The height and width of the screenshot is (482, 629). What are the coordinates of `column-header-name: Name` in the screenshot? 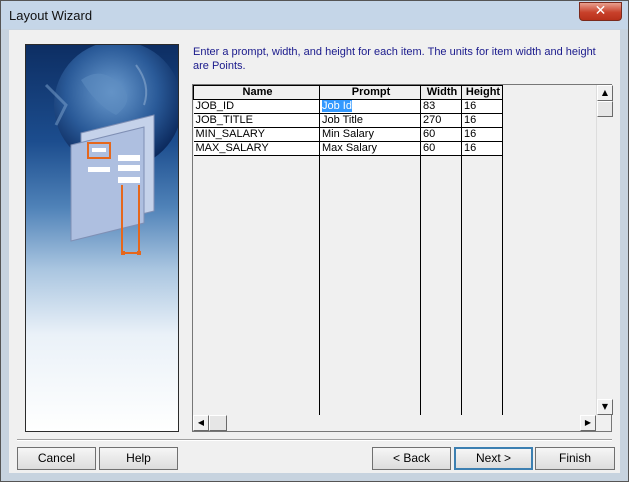 It's located at (256, 92).